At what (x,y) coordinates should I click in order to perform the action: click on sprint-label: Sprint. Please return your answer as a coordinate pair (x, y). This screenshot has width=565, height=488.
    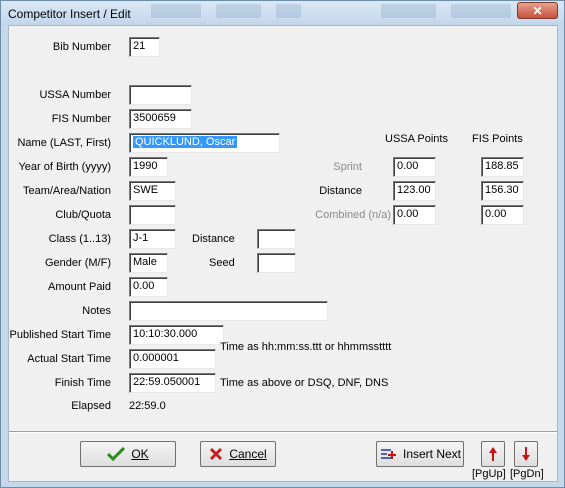
    Looking at the image, I should click on (347, 167).